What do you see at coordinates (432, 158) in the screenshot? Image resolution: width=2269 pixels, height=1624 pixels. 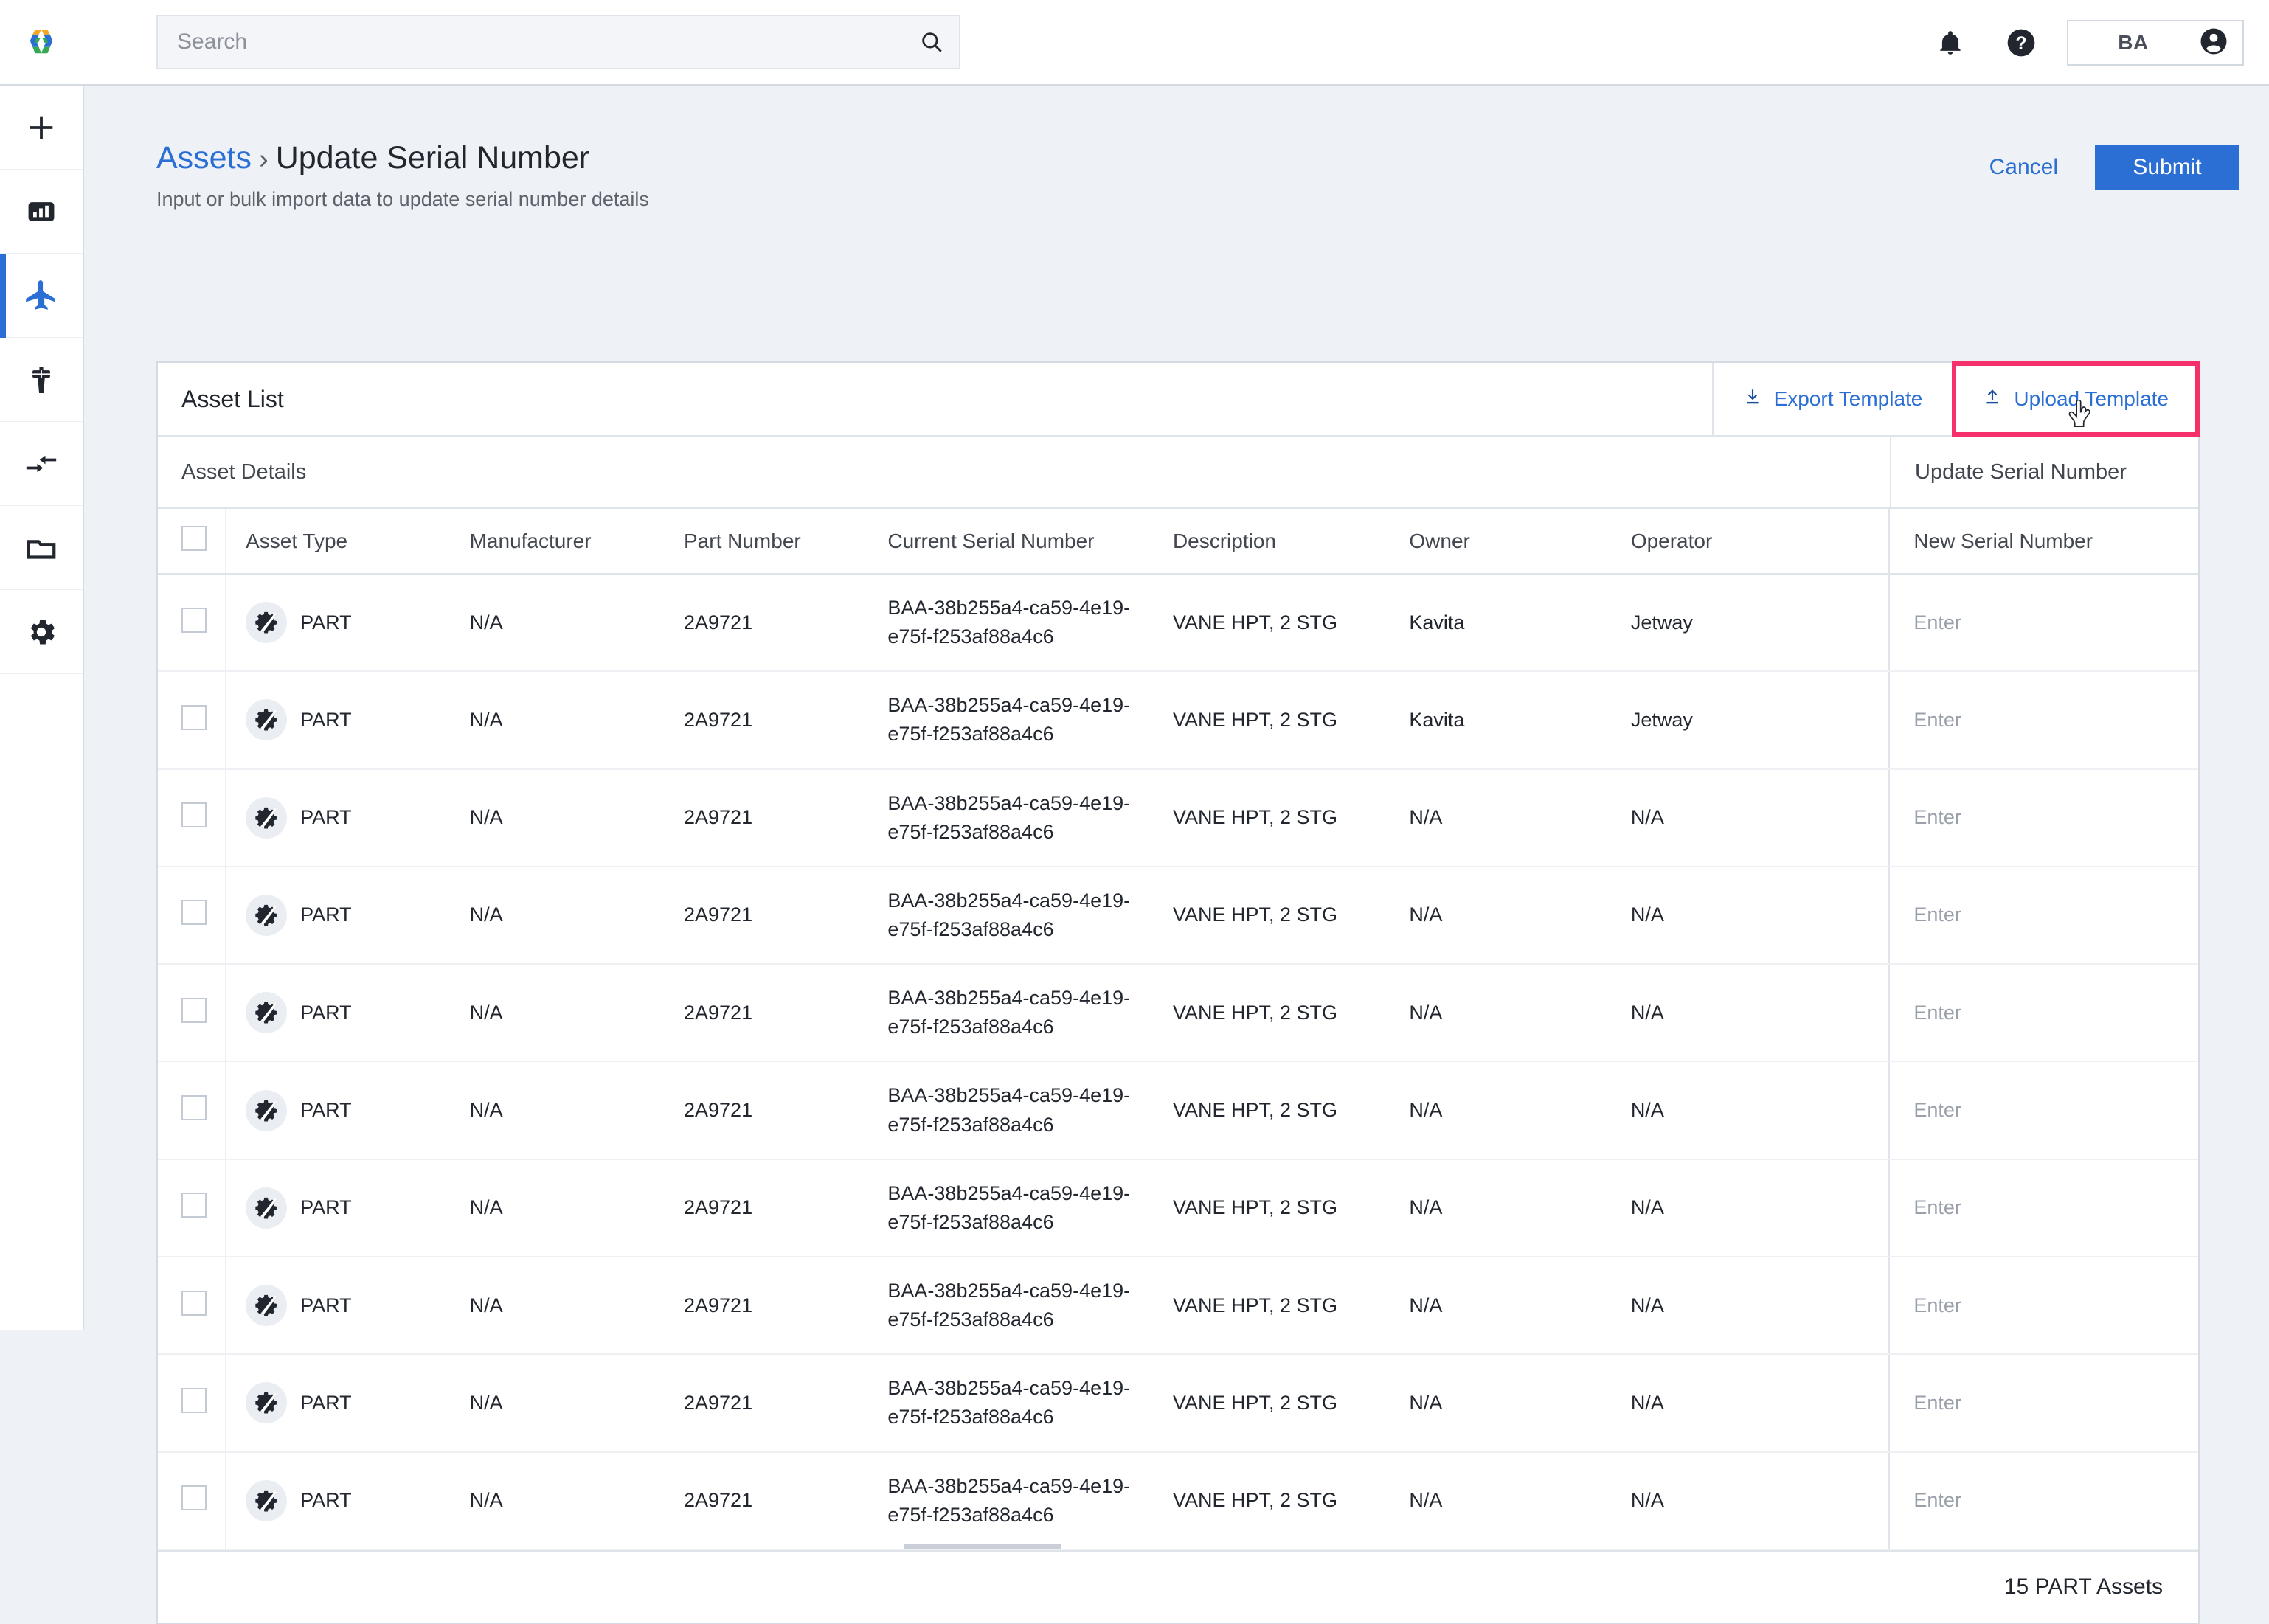 I see `page-title: Update Serial Number` at bounding box center [432, 158].